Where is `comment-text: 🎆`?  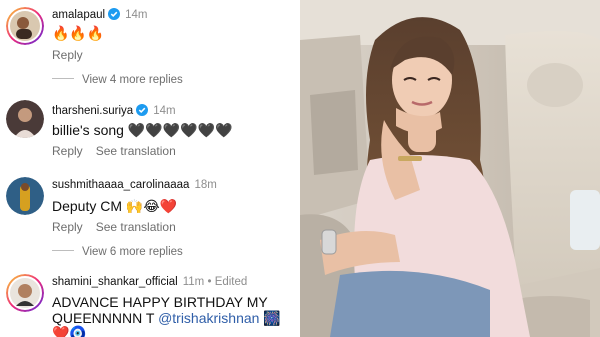 comment-text: 🎆 is located at coordinates (270, 318).